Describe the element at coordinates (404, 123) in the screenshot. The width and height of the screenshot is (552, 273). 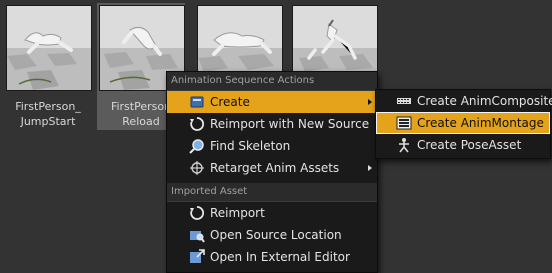
I see `anim-montage-icon` at that location.